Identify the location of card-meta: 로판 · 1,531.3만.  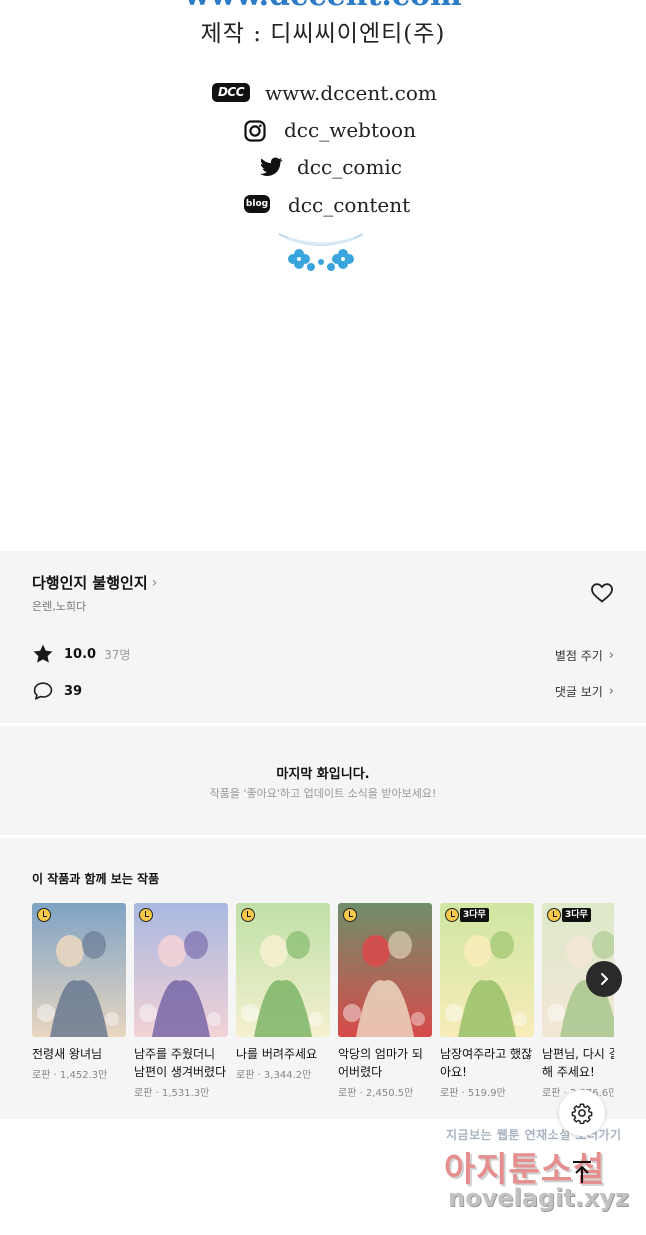
(172, 1093).